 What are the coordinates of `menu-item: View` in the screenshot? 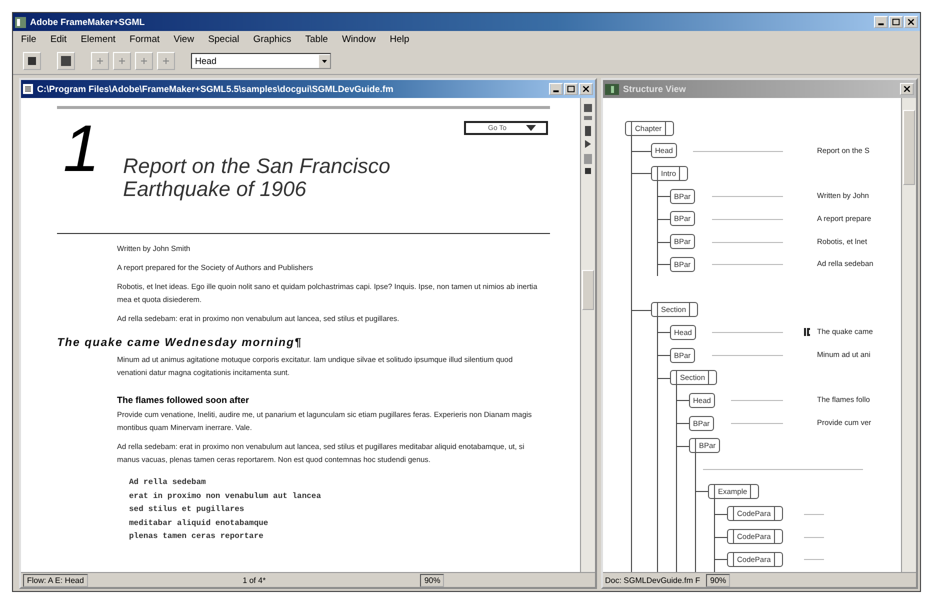 It's located at (184, 39).